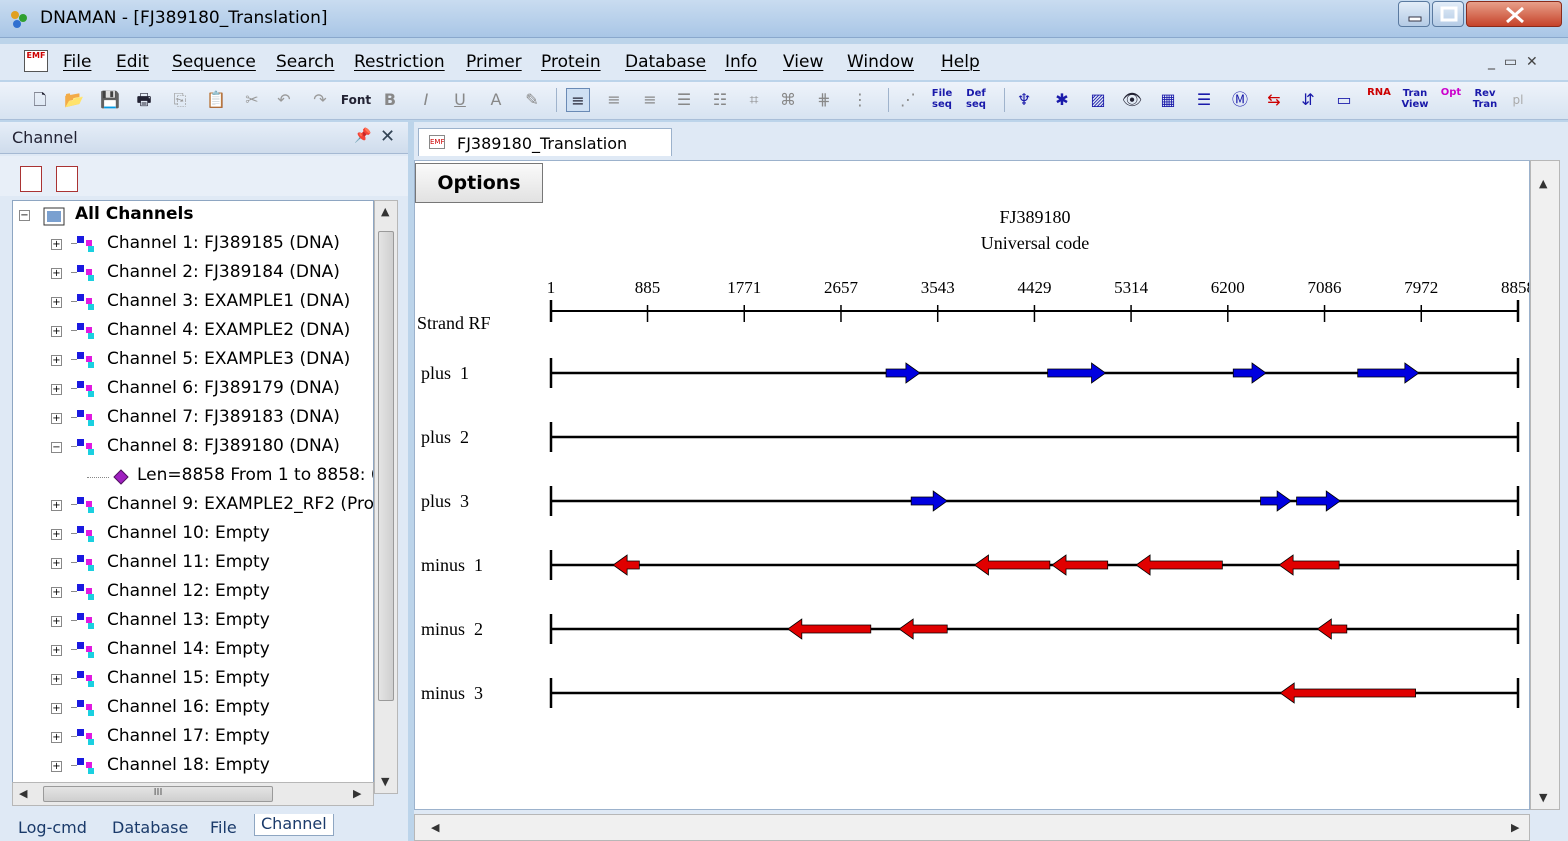  What do you see at coordinates (1515, 827) in the screenshot?
I see `doc-scroll-right-icon: ▶` at bounding box center [1515, 827].